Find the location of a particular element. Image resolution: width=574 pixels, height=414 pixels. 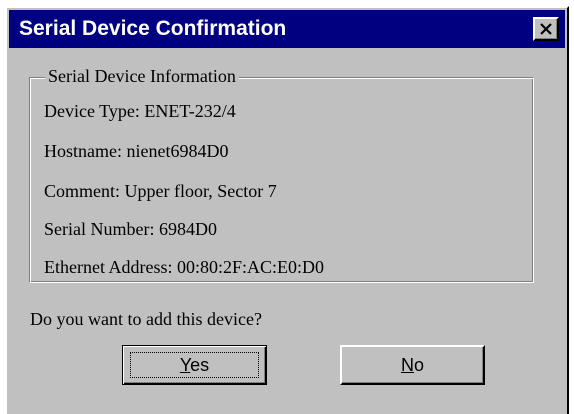

yes-button: Yes is located at coordinates (194, 365).